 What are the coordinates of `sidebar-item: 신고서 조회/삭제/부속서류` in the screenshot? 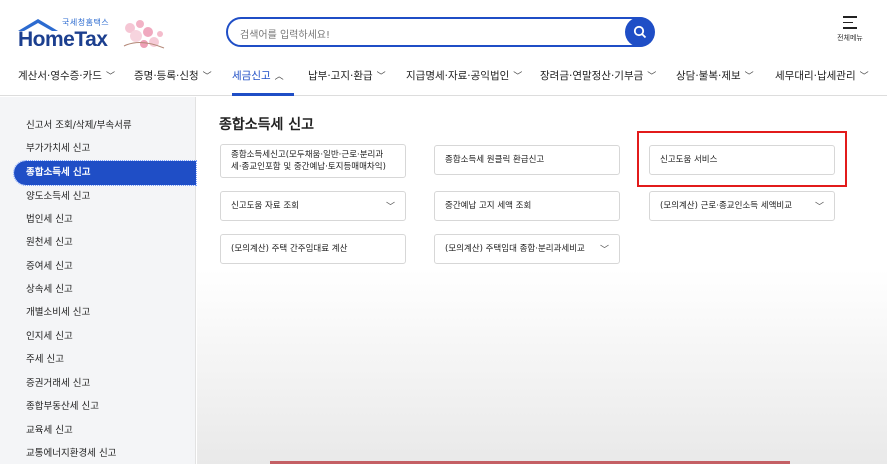 It's located at (105, 126).